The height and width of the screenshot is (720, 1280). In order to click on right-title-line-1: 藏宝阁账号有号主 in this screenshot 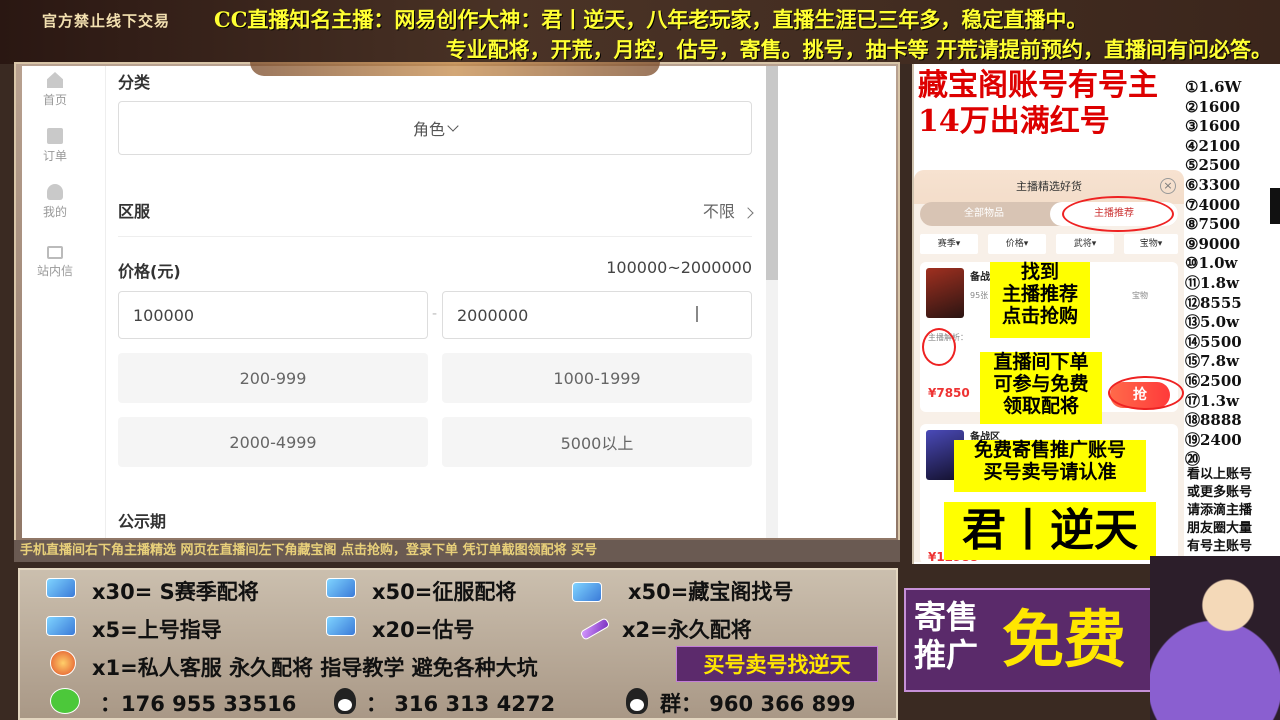, I will do `click(1038, 85)`.